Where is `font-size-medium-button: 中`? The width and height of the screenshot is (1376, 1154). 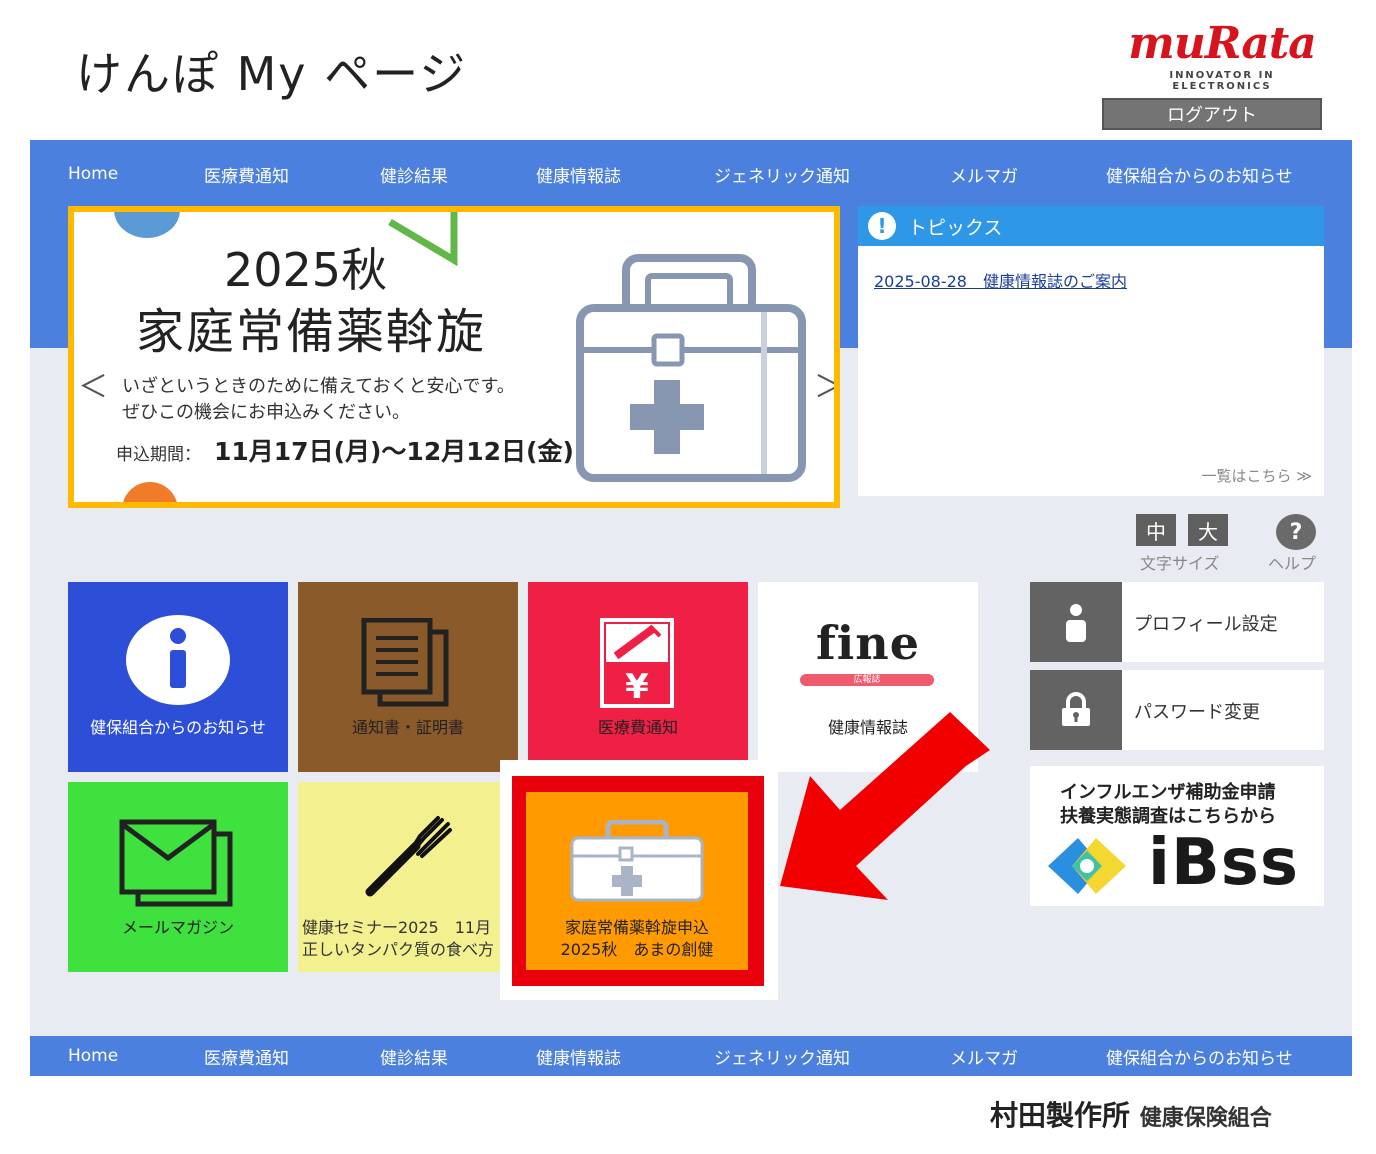 font-size-medium-button: 中 is located at coordinates (1156, 530).